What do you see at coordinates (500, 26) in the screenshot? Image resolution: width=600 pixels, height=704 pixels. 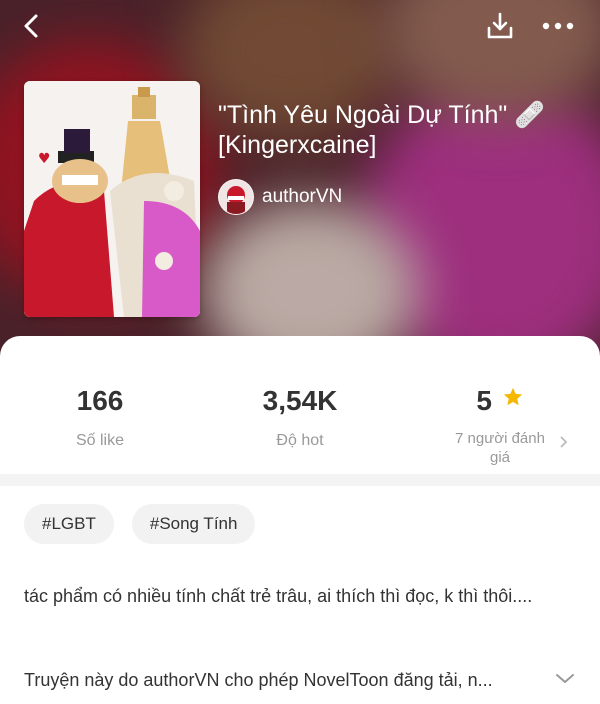 I see `download-icon` at bounding box center [500, 26].